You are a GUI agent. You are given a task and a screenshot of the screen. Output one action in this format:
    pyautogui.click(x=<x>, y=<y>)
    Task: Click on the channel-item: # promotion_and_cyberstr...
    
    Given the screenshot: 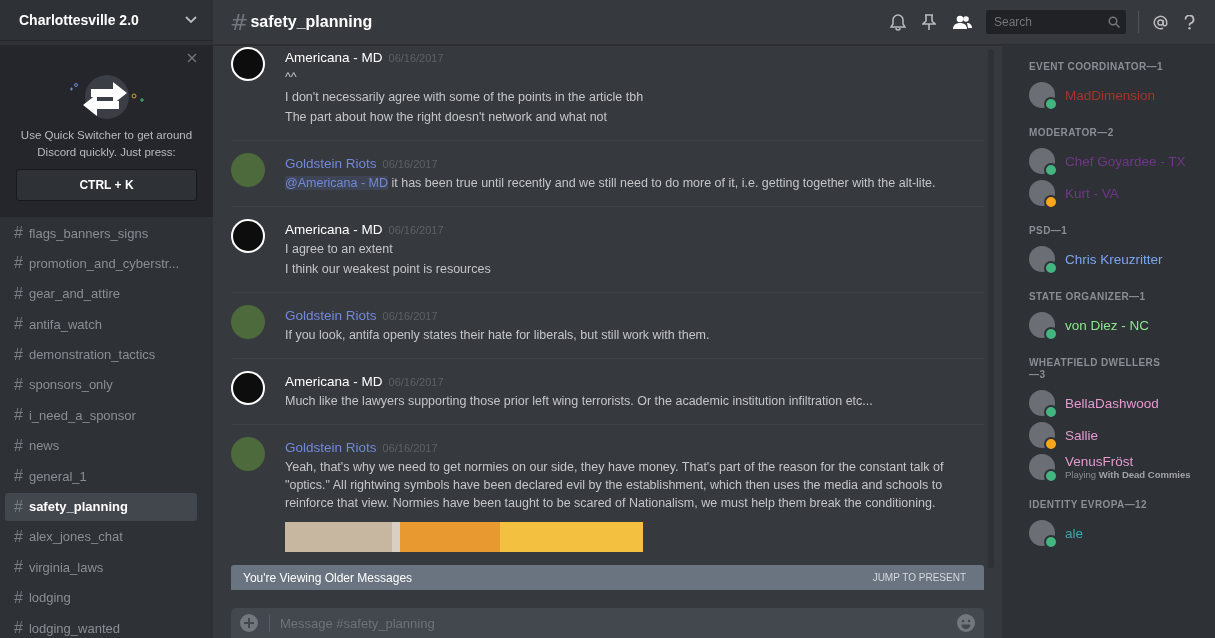 What is the action you would take?
    pyautogui.click(x=101, y=263)
    